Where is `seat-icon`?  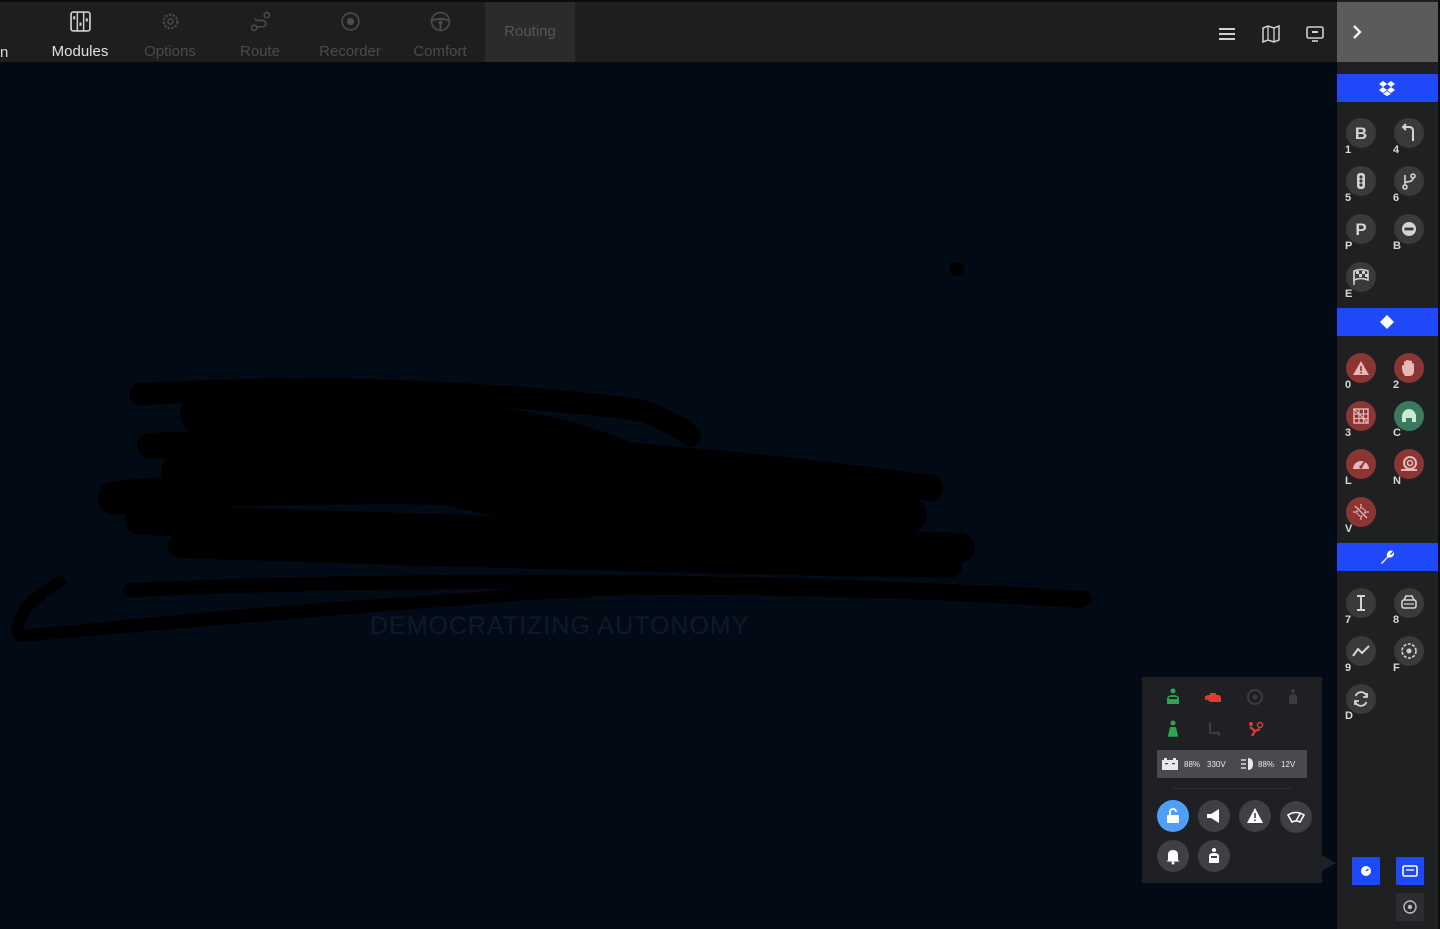
seat-icon is located at coordinates (1214, 729).